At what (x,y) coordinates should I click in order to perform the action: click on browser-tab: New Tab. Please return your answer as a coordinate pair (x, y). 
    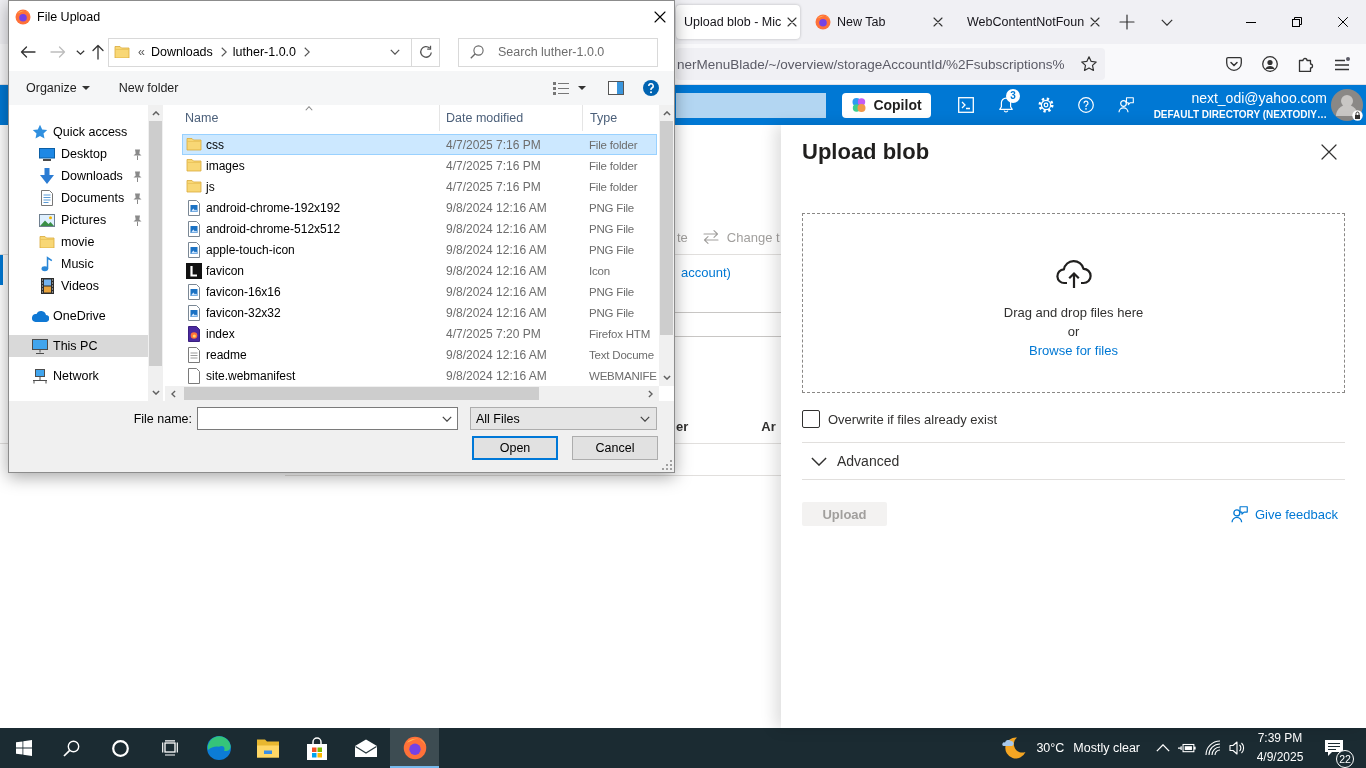
    Looking at the image, I should click on (878, 22).